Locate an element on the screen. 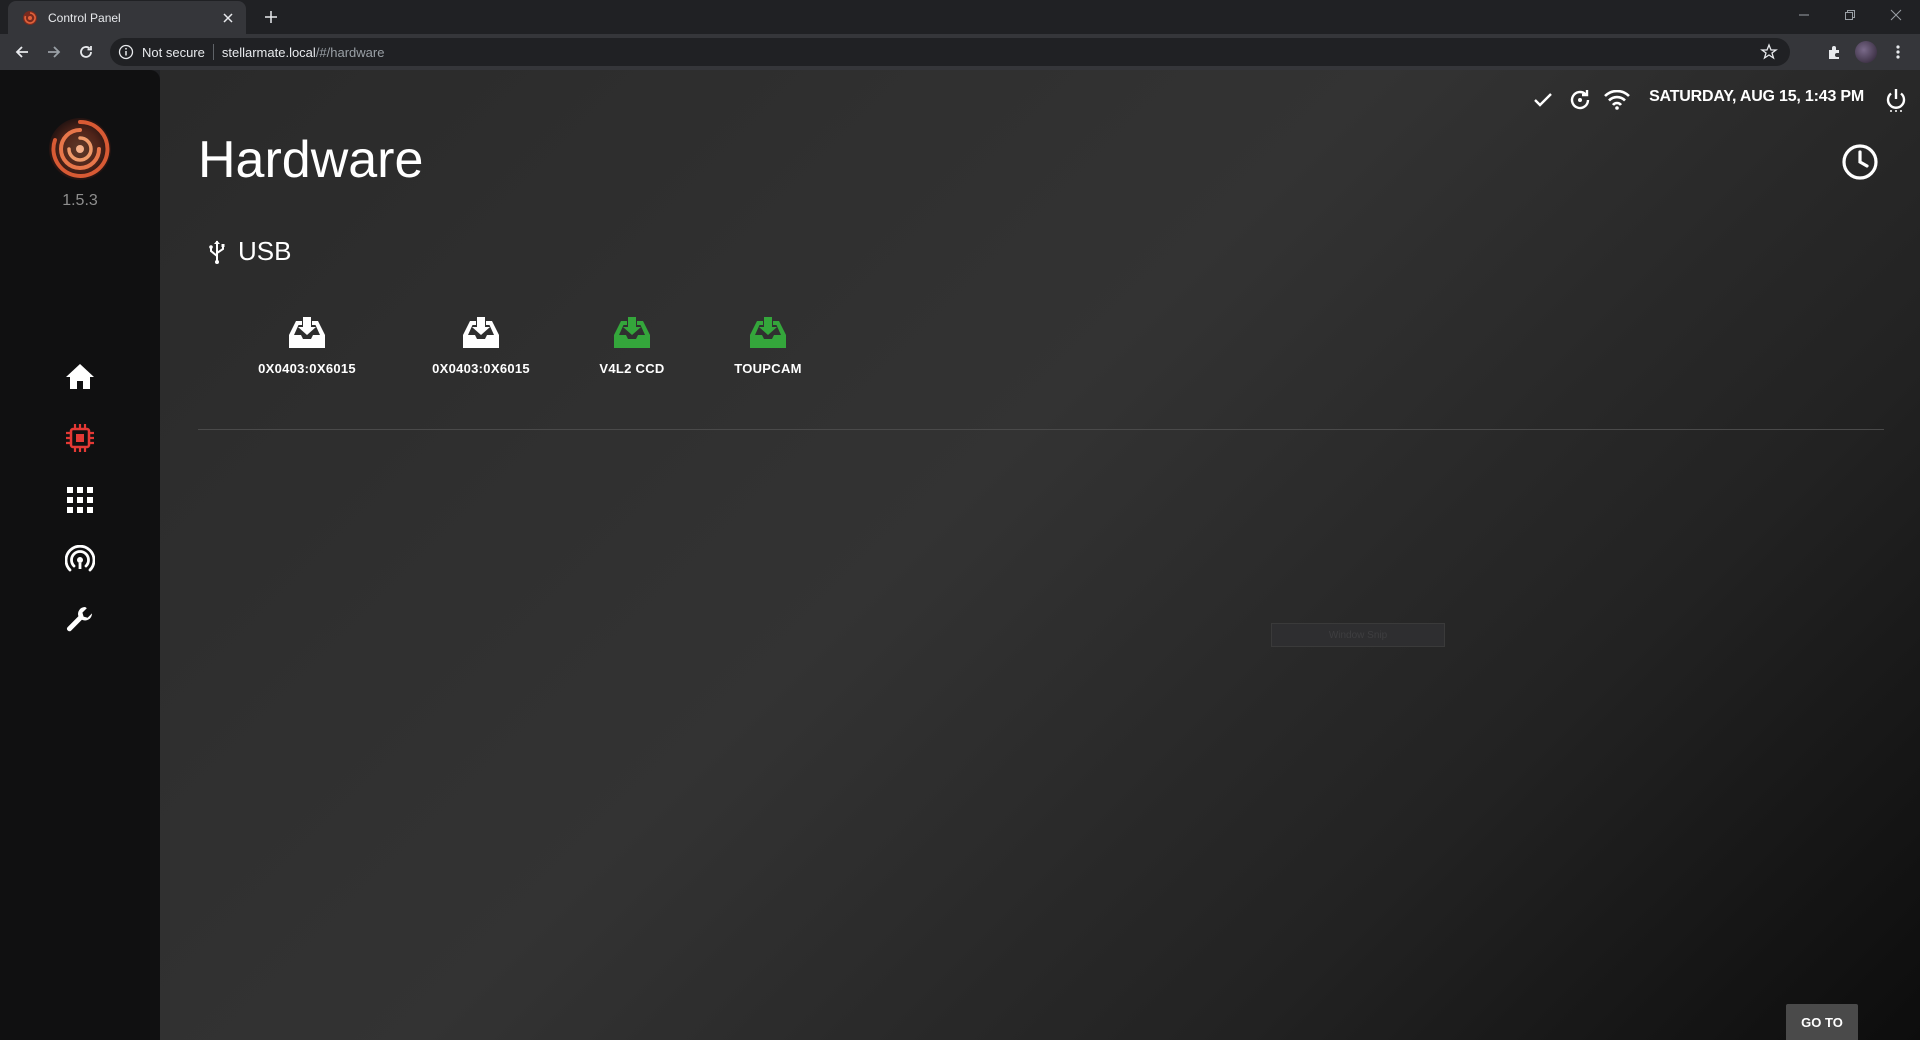  window-snip-overlay: Window Snip is located at coordinates (1358, 635).